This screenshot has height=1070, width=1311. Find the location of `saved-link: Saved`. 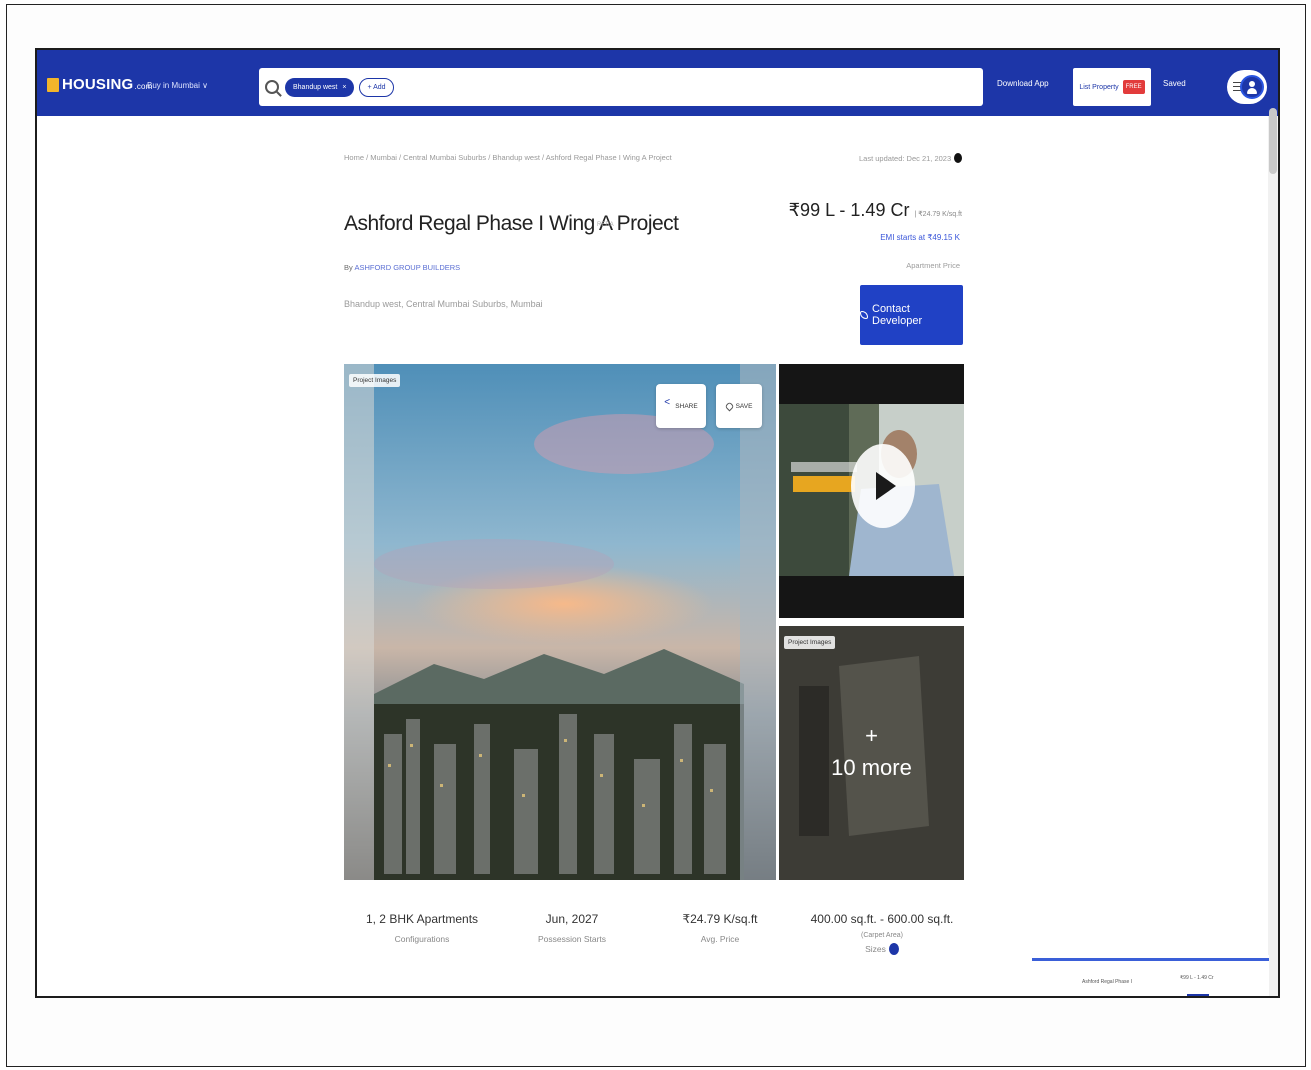

saved-link: Saved is located at coordinates (1174, 83).